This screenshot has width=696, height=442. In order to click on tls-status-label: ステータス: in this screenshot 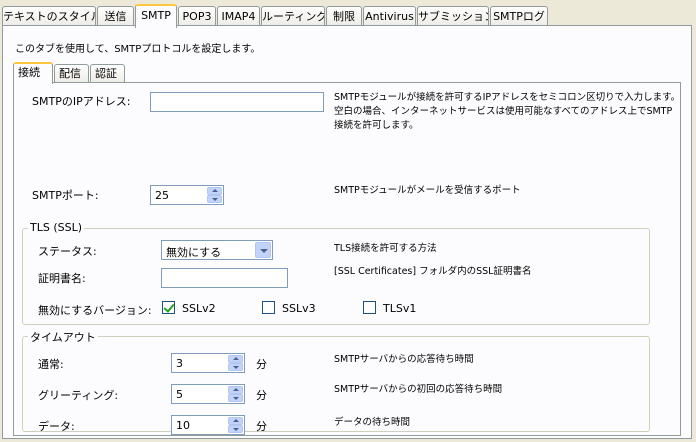, I will do `click(67, 251)`.